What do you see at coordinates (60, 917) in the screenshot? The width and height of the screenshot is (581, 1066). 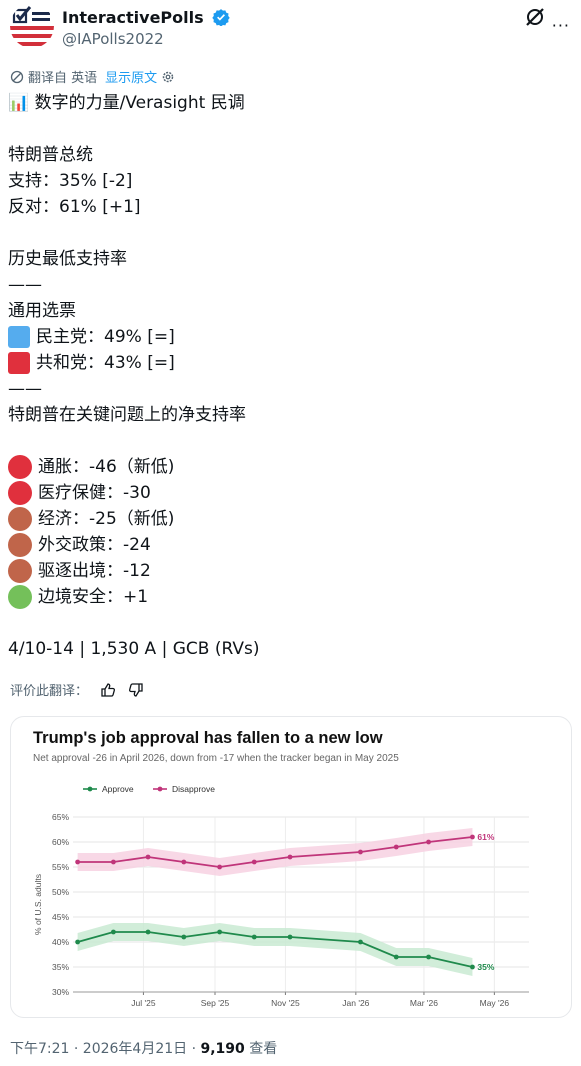 I see `y-tick-label: 45%` at bounding box center [60, 917].